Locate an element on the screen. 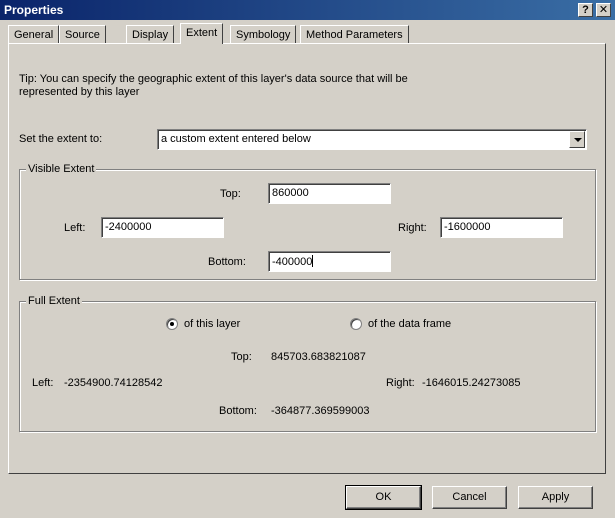 The width and height of the screenshot is (615, 518). ok-button: OK is located at coordinates (383, 497).